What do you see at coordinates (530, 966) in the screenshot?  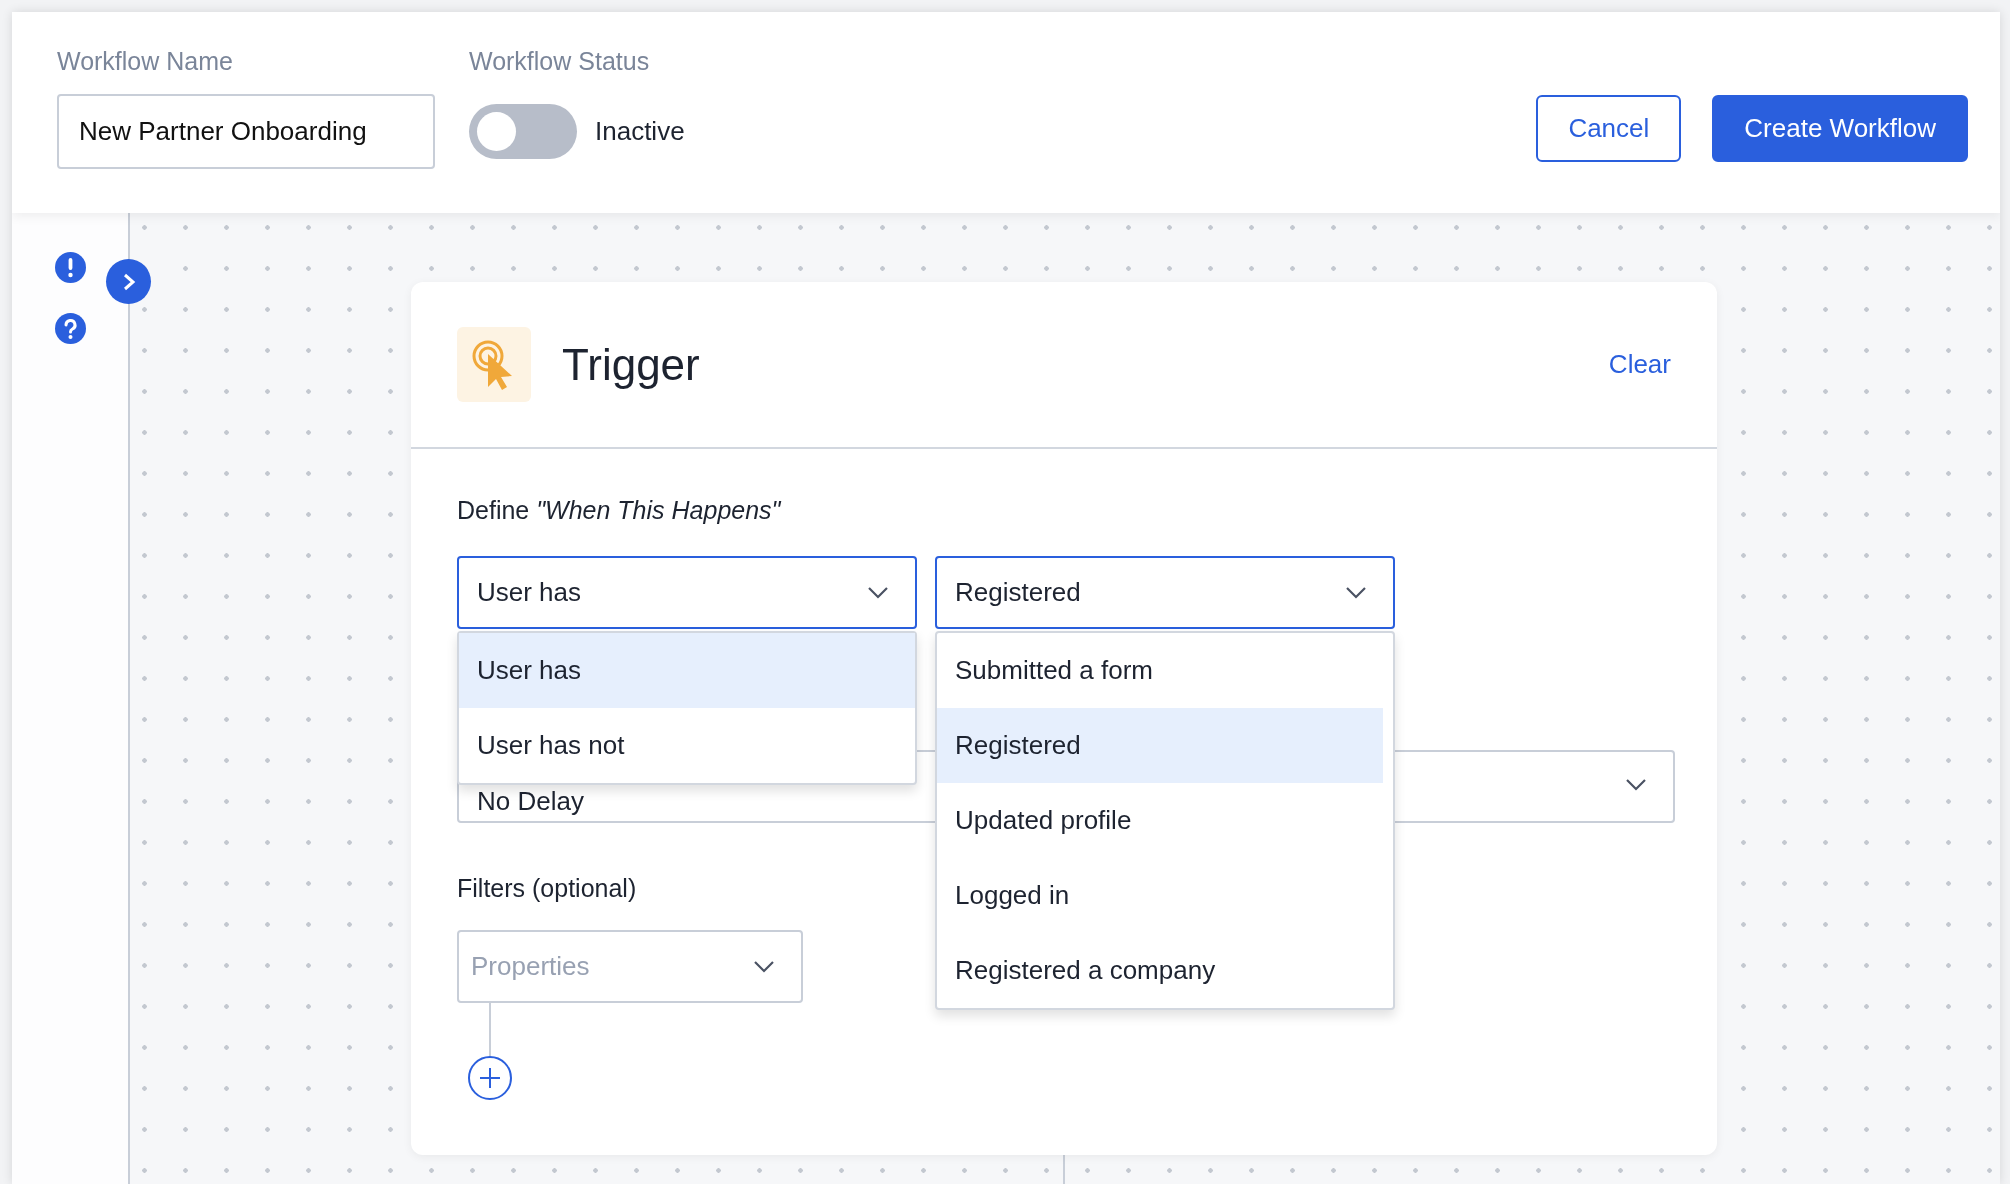 I see `dropdown-placeholder: Properties` at bounding box center [530, 966].